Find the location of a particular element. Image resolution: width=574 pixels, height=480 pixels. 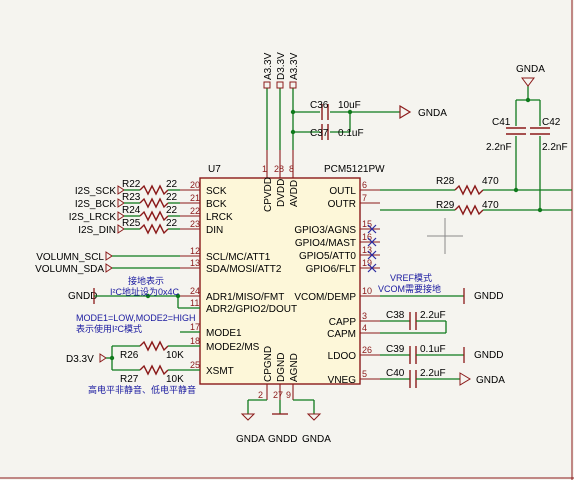

c39-val: 0.1uF is located at coordinates (433, 349).